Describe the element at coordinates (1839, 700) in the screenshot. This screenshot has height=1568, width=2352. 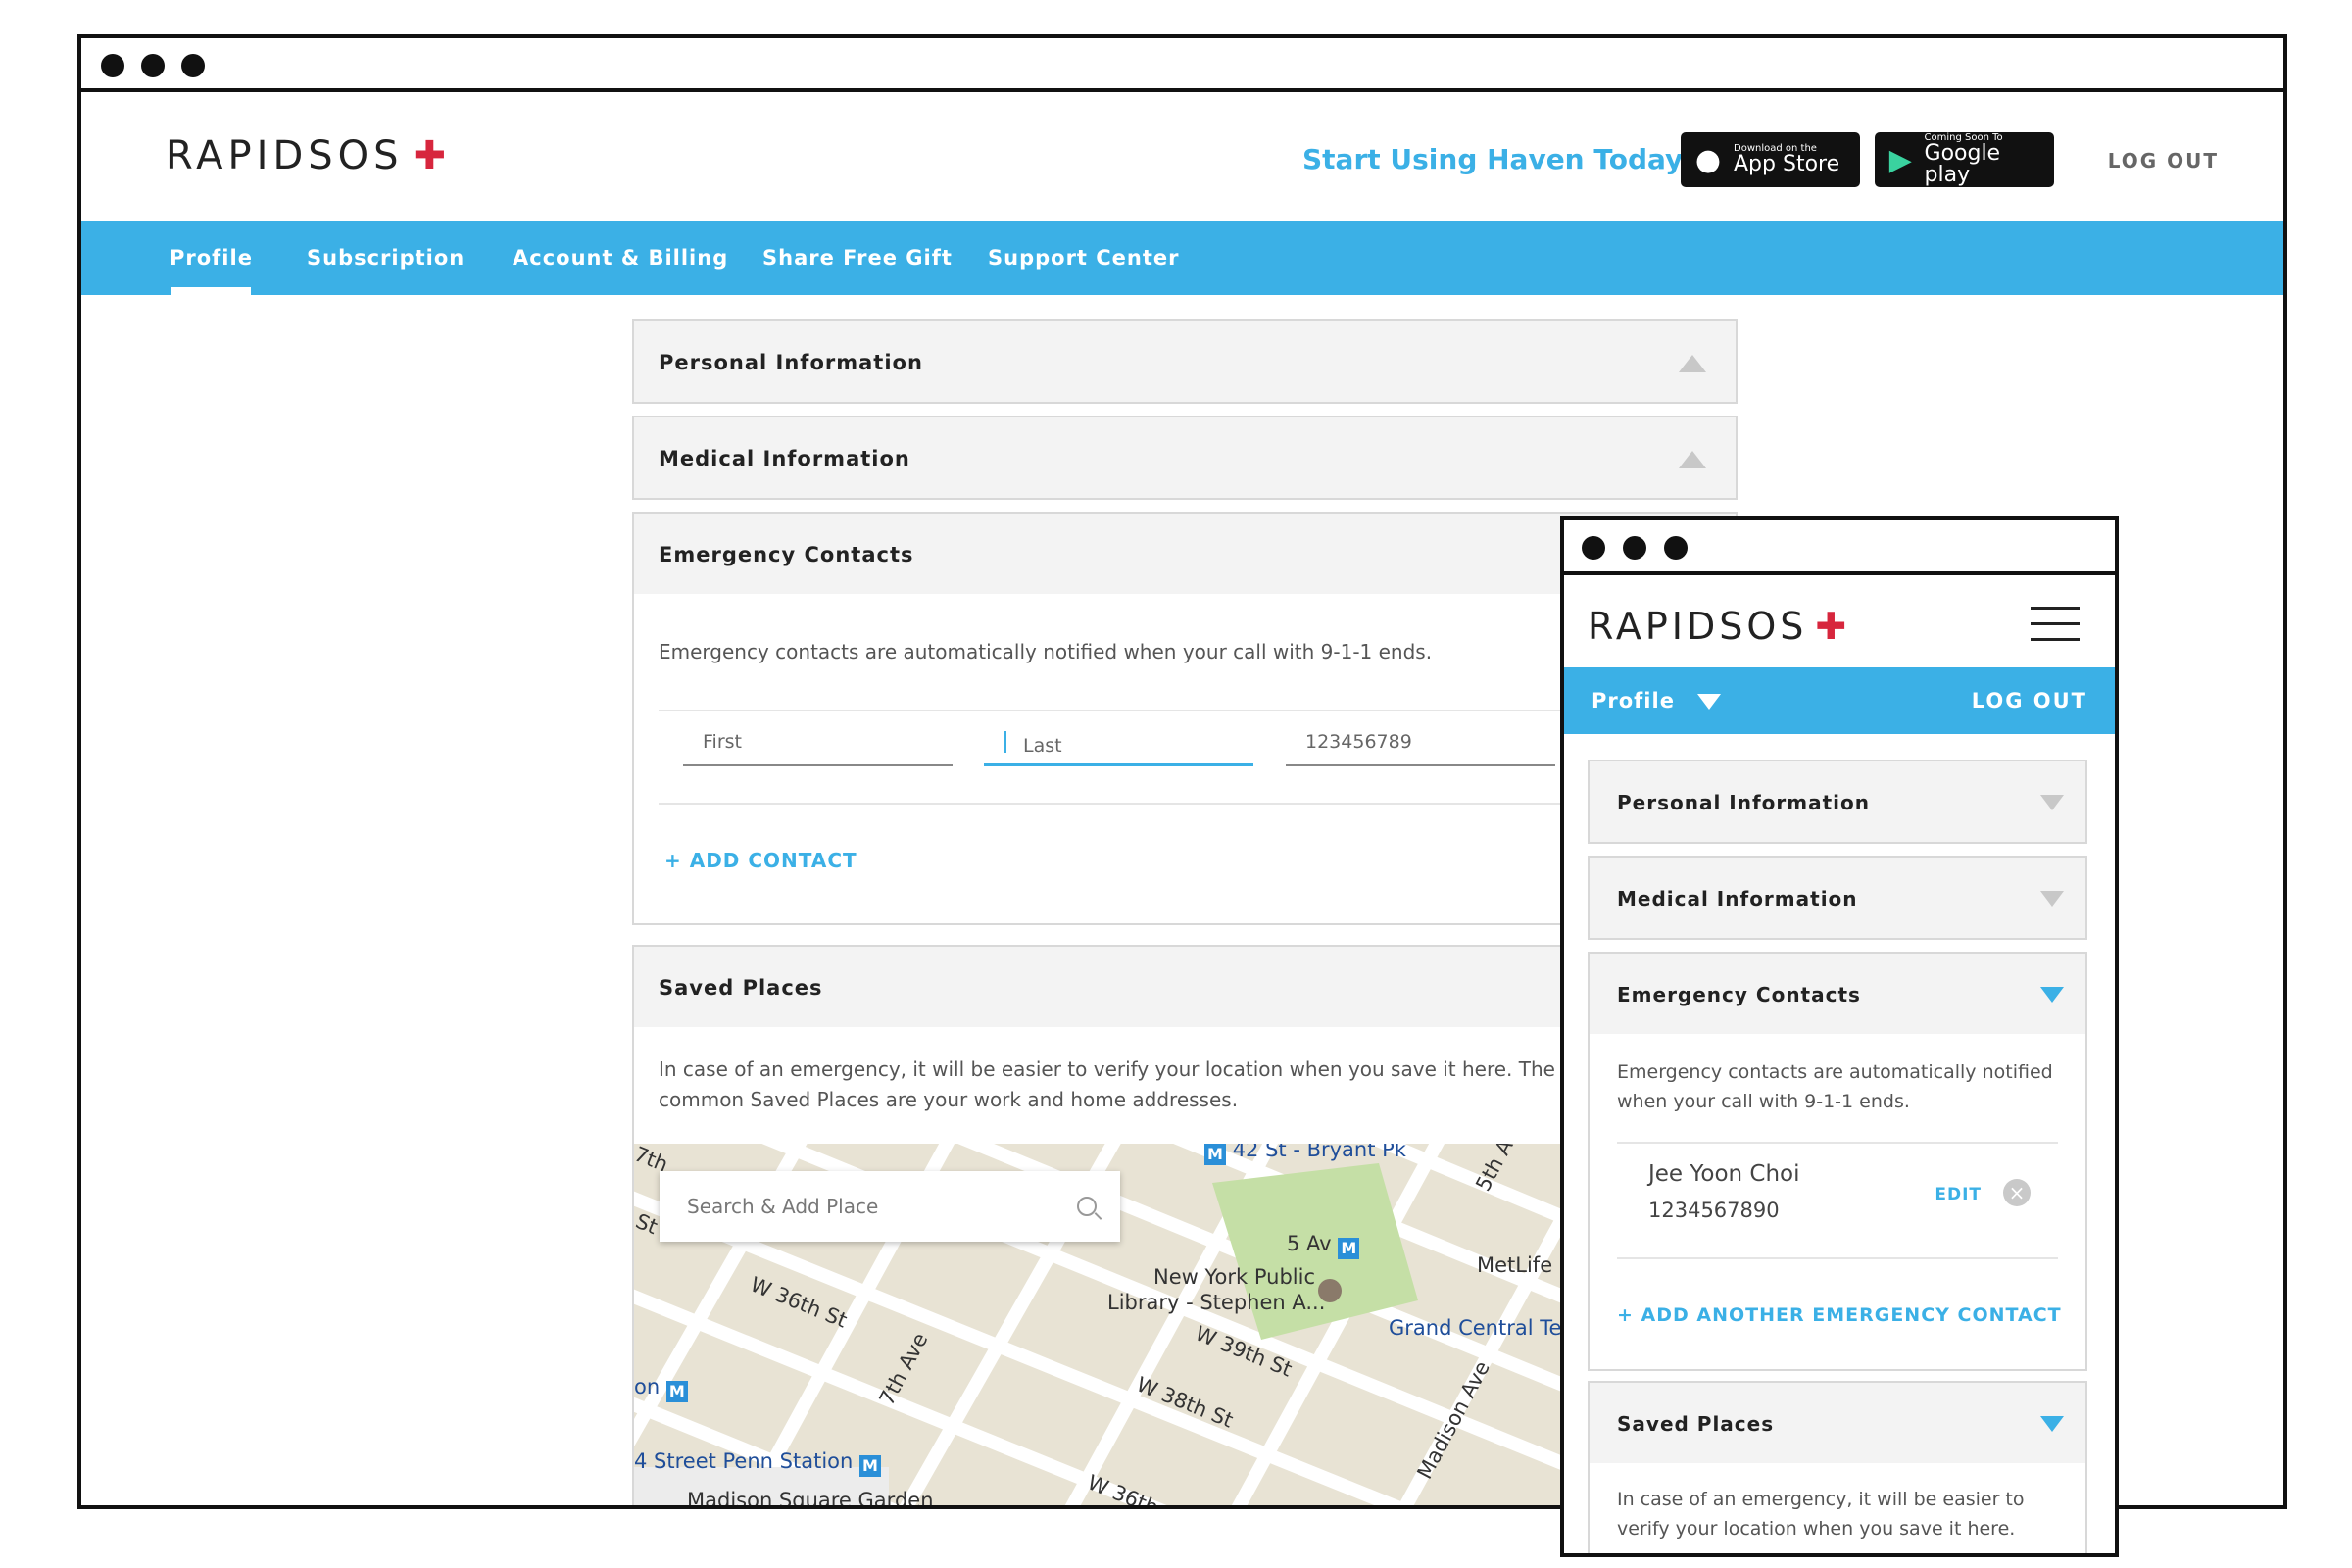
I see `mobile-nav: Profile LOG OUT` at that location.